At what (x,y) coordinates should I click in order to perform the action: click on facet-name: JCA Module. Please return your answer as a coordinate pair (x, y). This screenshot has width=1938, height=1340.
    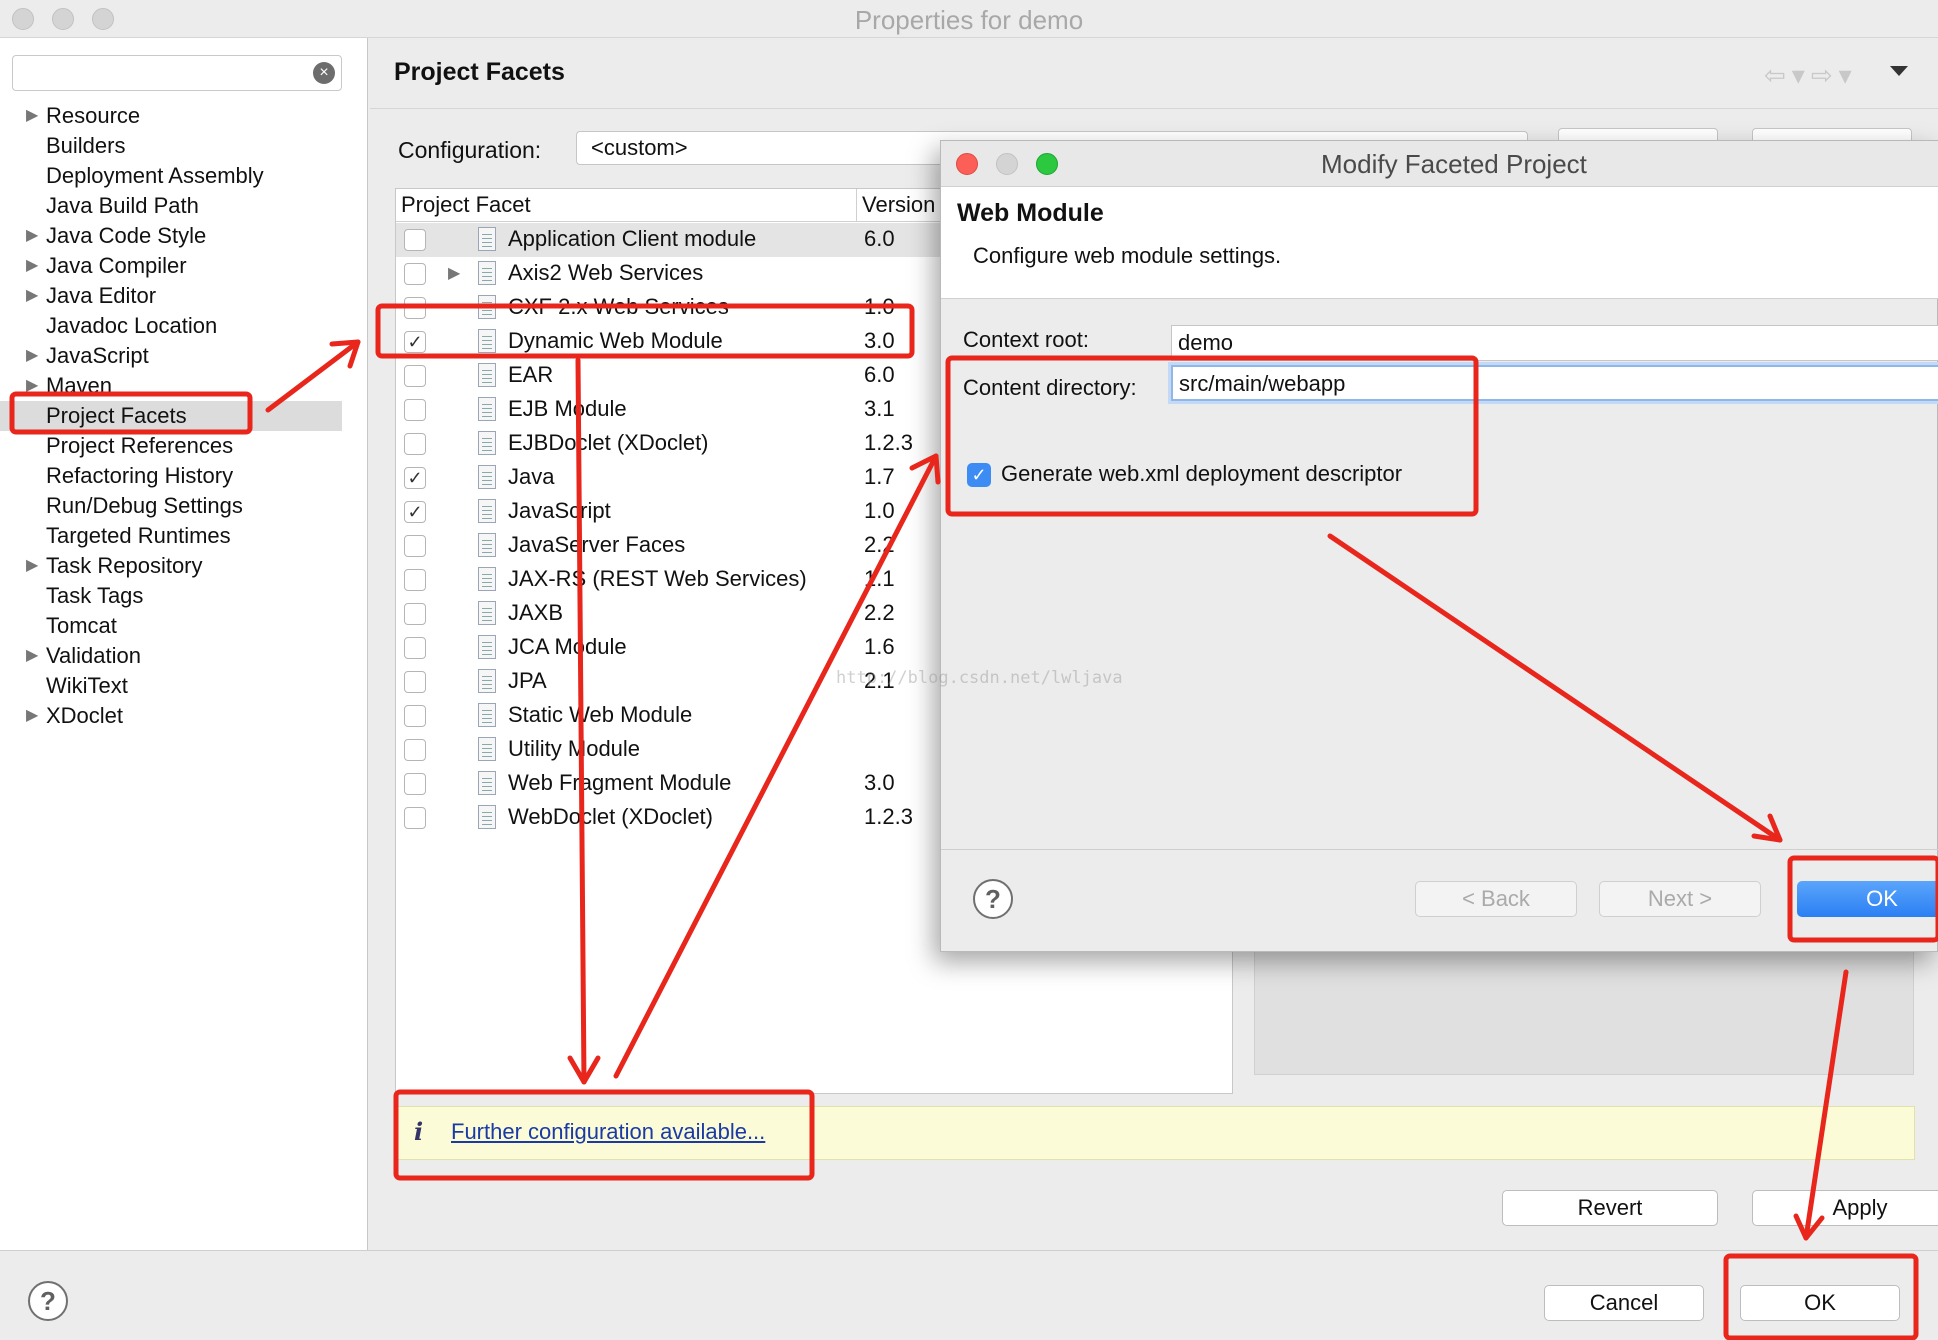
    Looking at the image, I should click on (567, 646).